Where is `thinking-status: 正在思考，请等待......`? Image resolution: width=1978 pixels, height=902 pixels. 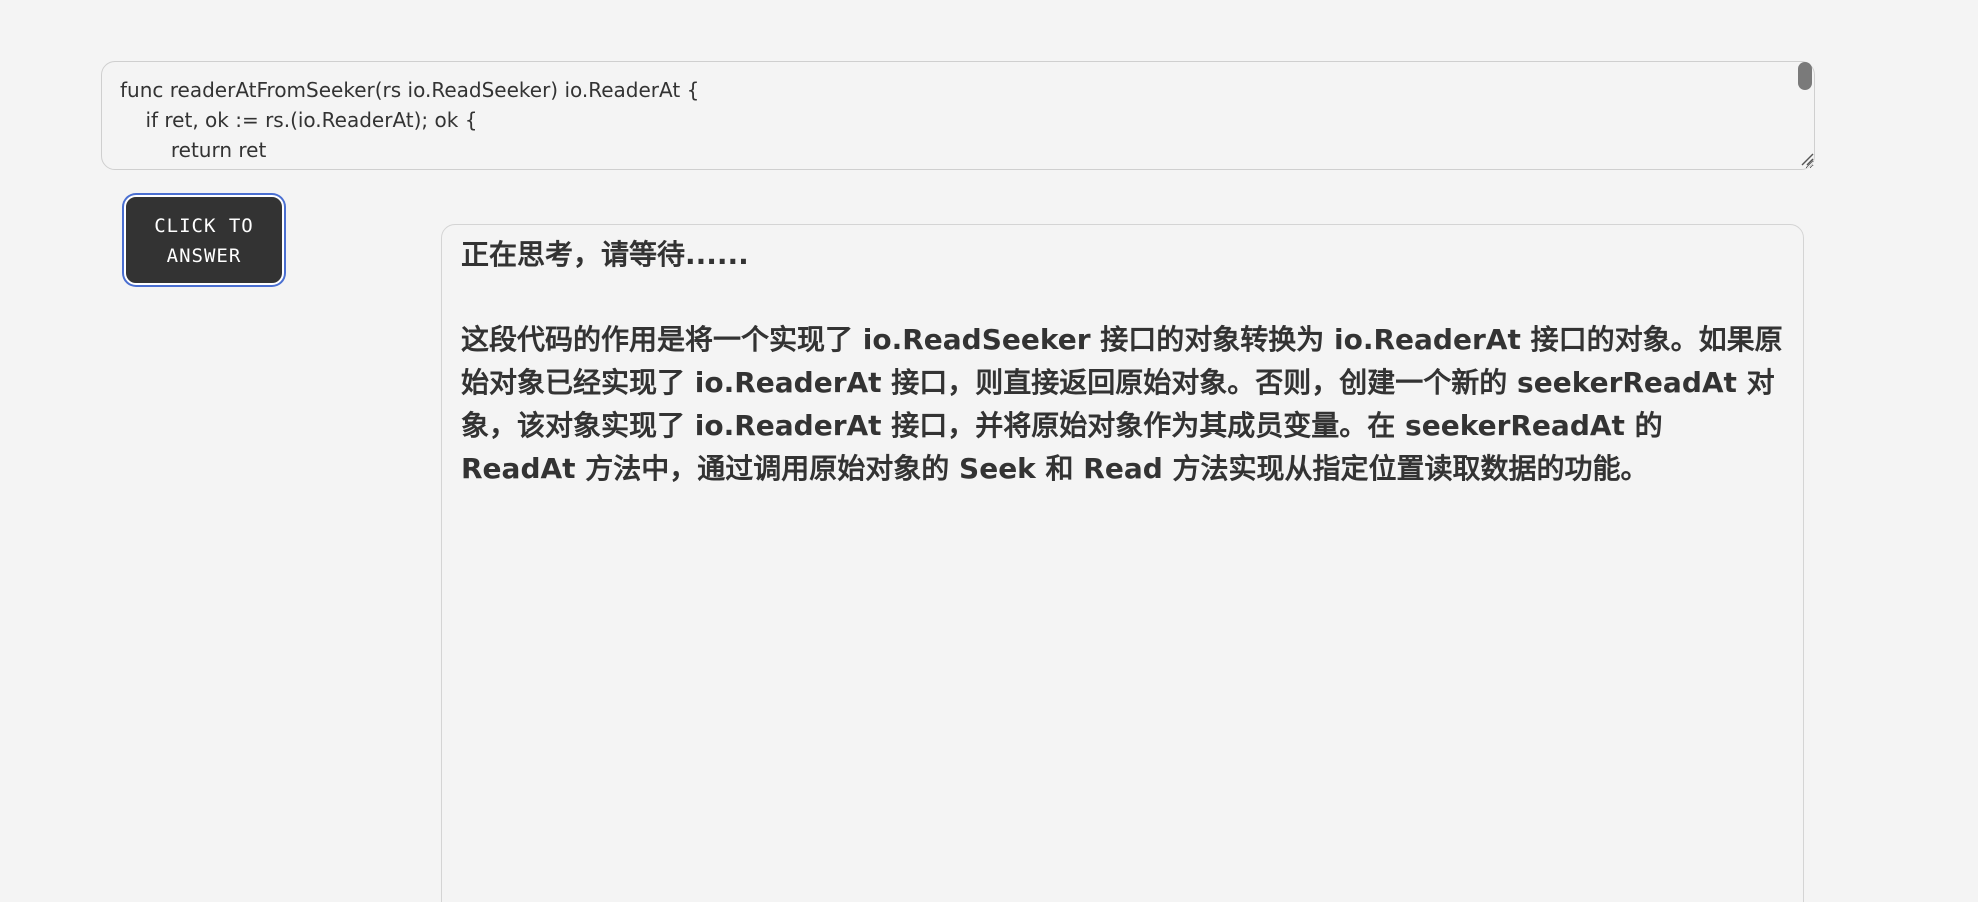 thinking-status: 正在思考，请等待...... is located at coordinates (605, 254).